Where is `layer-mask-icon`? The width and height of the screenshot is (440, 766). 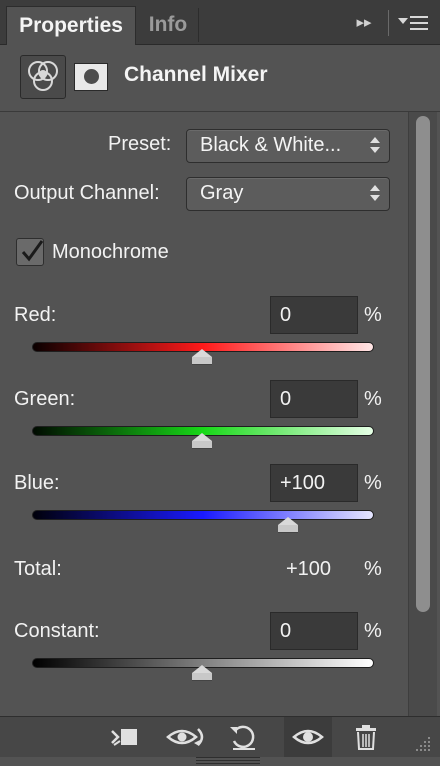 layer-mask-icon is located at coordinates (91, 77).